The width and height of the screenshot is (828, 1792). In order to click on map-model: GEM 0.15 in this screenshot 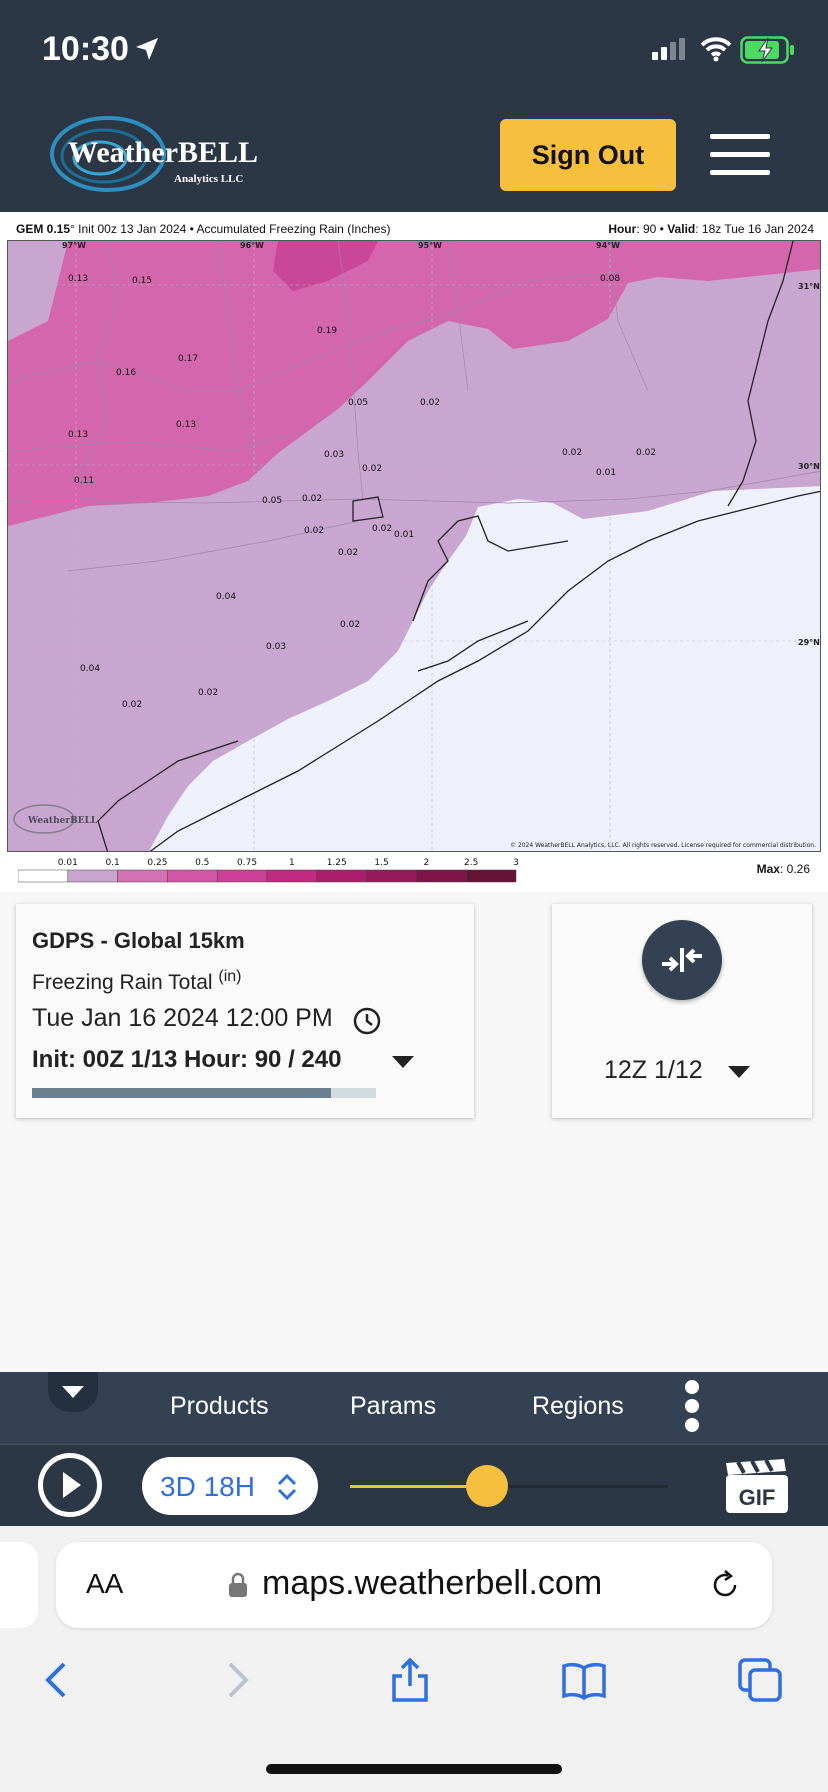, I will do `click(43, 229)`.